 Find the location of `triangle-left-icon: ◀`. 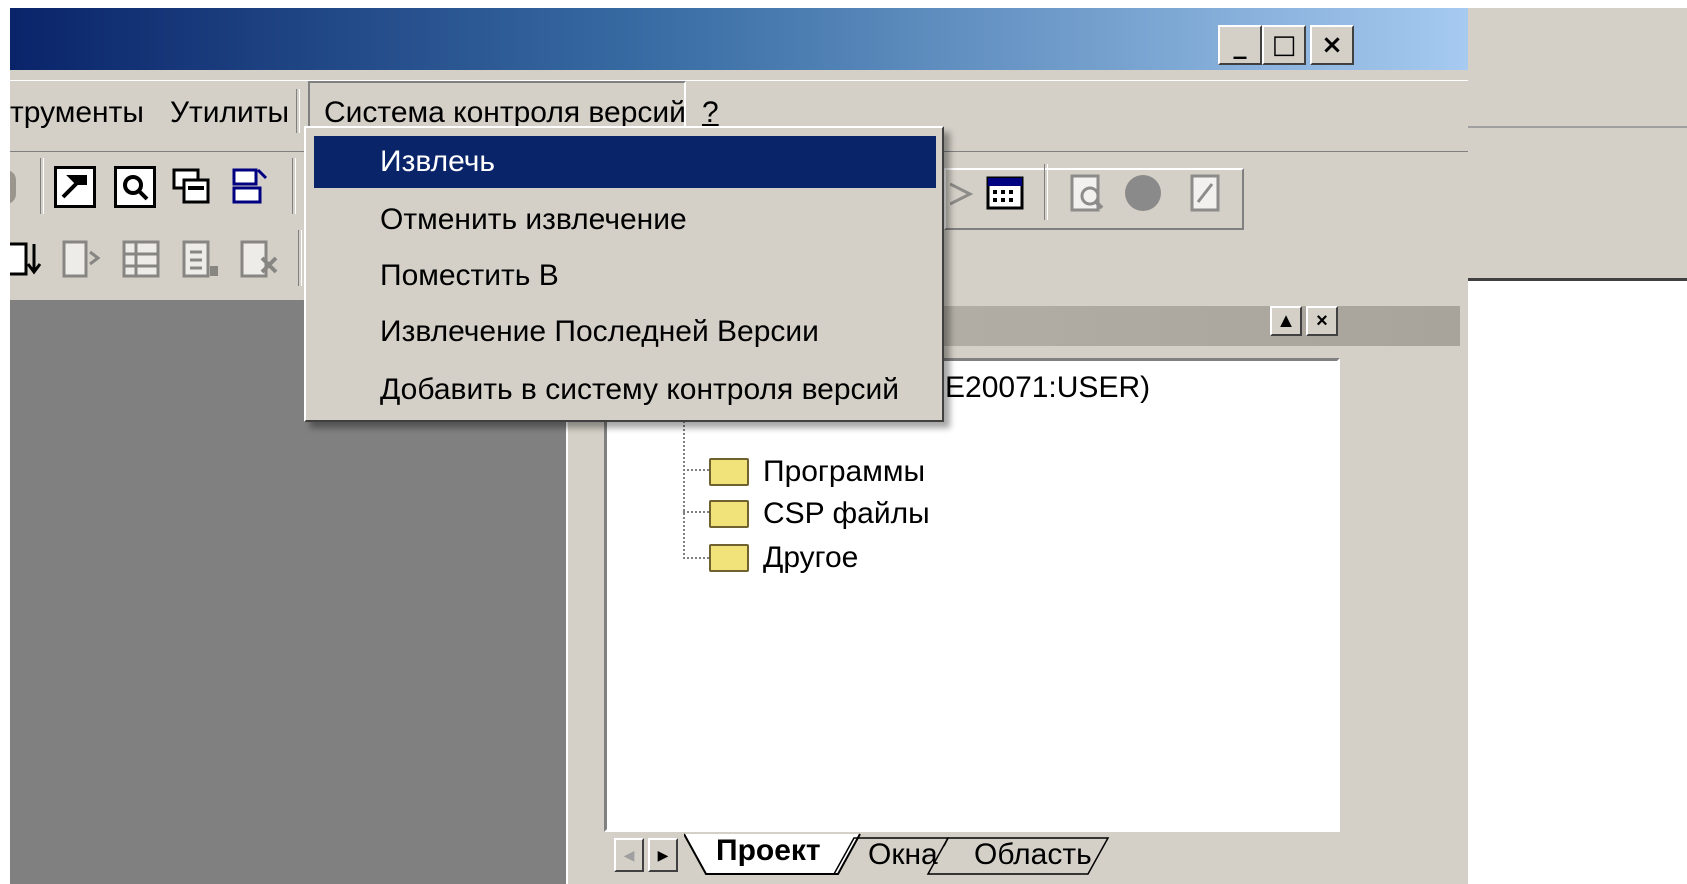

triangle-left-icon: ◀ is located at coordinates (629, 854).